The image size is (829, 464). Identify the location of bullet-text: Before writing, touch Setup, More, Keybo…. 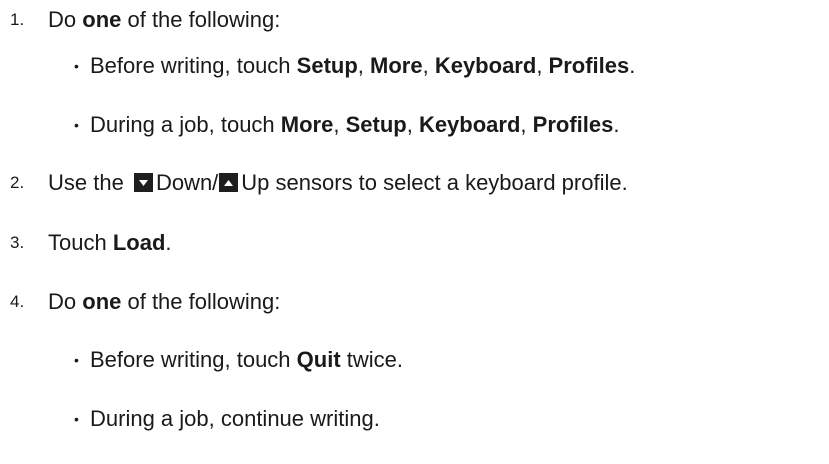
(363, 65).